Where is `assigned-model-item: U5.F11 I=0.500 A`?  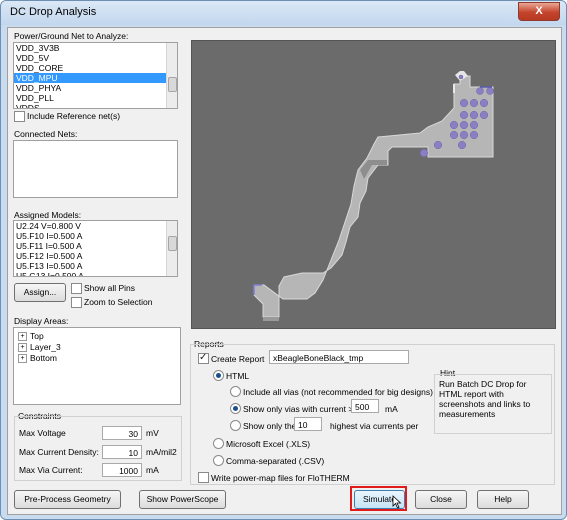
assigned-model-item: U5.F11 I=0.500 A is located at coordinates (95, 246).